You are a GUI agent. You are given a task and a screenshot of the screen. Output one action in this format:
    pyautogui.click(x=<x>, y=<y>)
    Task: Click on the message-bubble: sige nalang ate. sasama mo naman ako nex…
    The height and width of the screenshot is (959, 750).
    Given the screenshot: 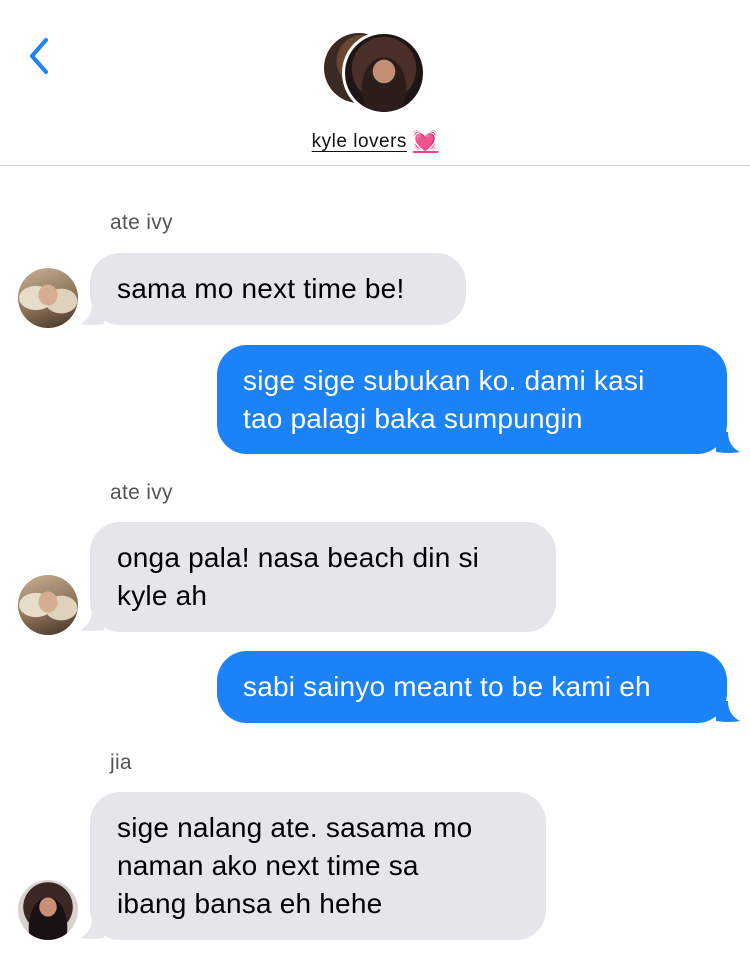 What is the action you would take?
    pyautogui.click(x=318, y=866)
    